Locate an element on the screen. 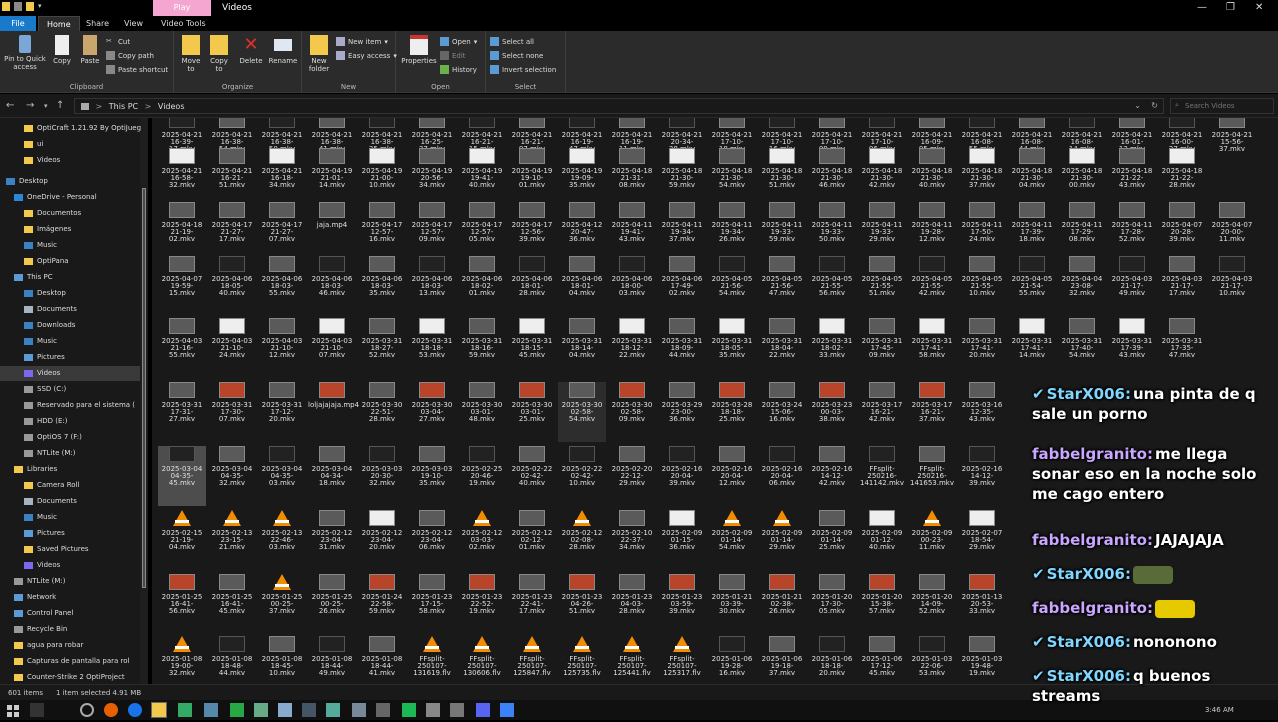 The image size is (1278, 722). file-item: 2025-01-23 22-52-19.mkv is located at coordinates (482, 604).